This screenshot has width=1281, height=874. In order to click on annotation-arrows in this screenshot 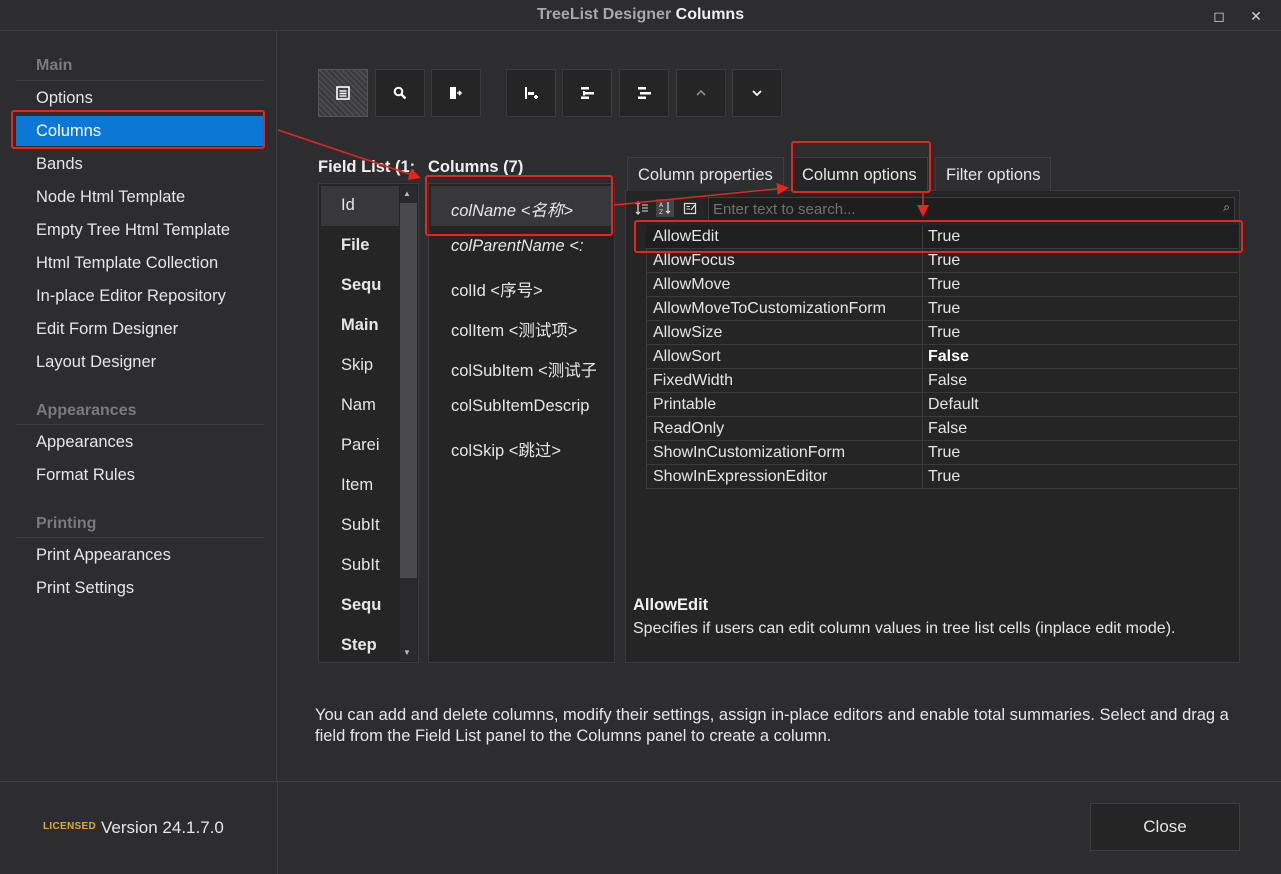, I will do `click(603, 173)`.